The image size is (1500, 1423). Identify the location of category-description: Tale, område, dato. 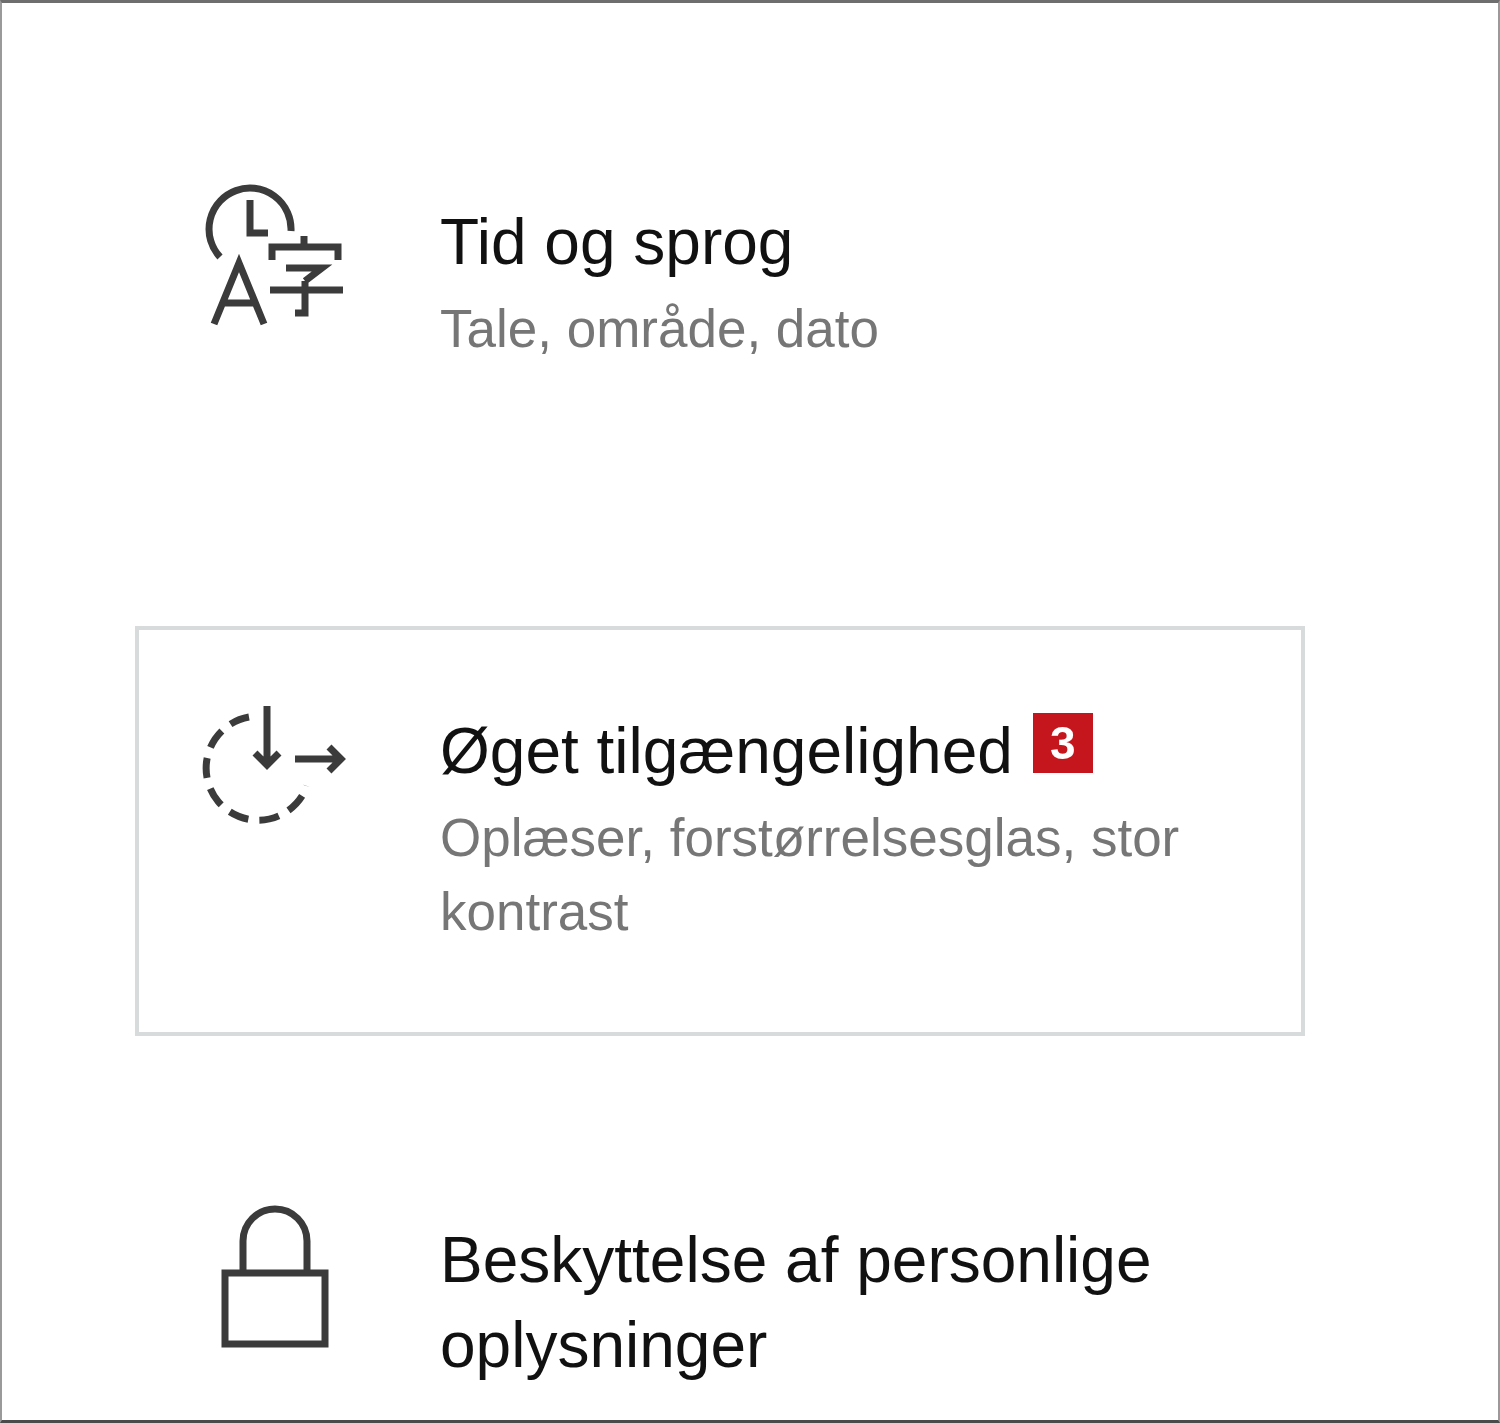
(660, 329).